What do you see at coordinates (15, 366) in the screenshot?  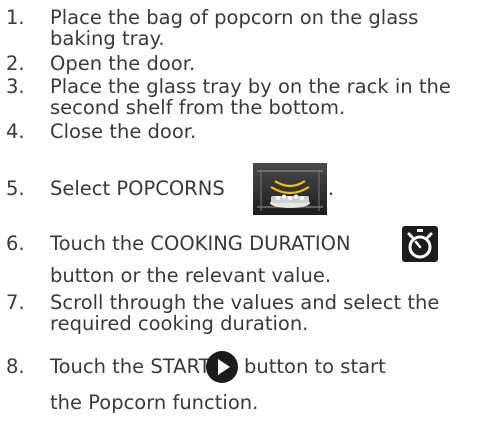 I see `step-number: 8.` at bounding box center [15, 366].